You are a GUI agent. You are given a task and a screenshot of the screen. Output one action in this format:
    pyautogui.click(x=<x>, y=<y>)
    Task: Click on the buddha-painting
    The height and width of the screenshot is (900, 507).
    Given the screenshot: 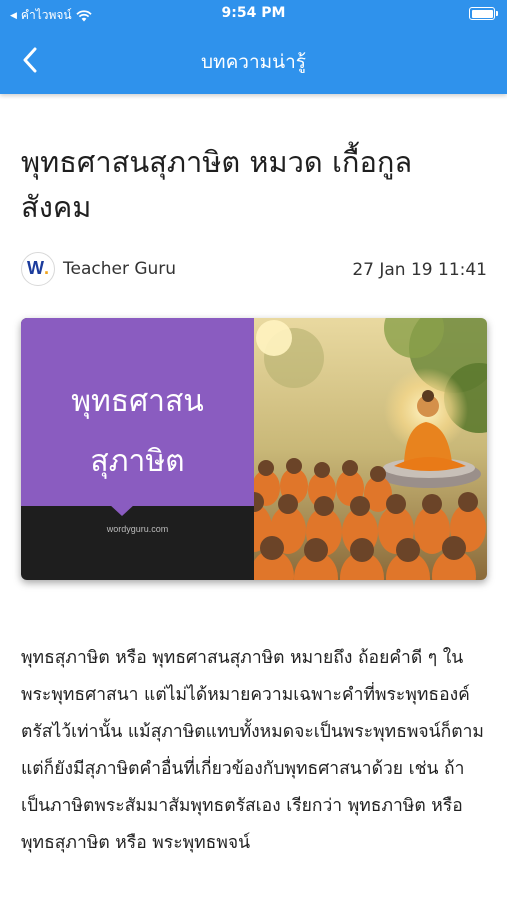 What is the action you would take?
    pyautogui.click(x=361, y=448)
    